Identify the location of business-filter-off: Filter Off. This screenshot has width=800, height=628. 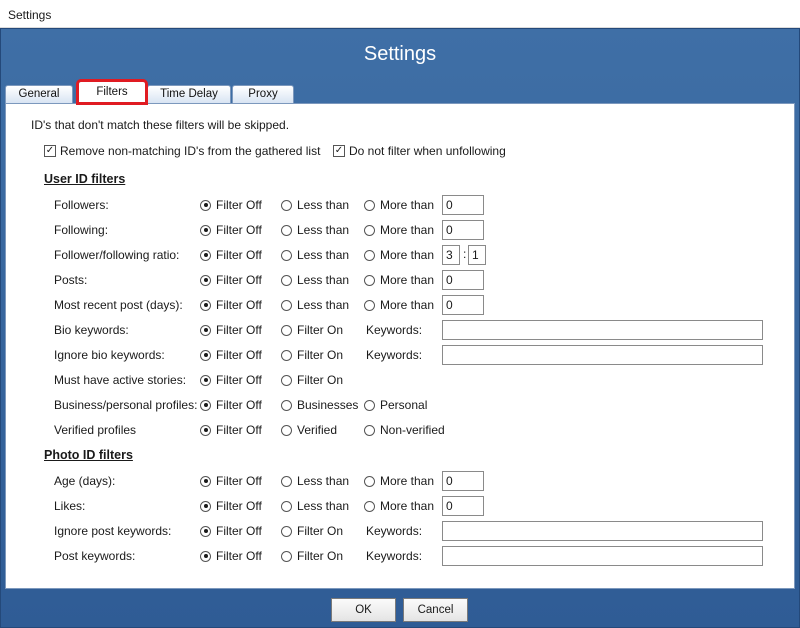
(231, 405).